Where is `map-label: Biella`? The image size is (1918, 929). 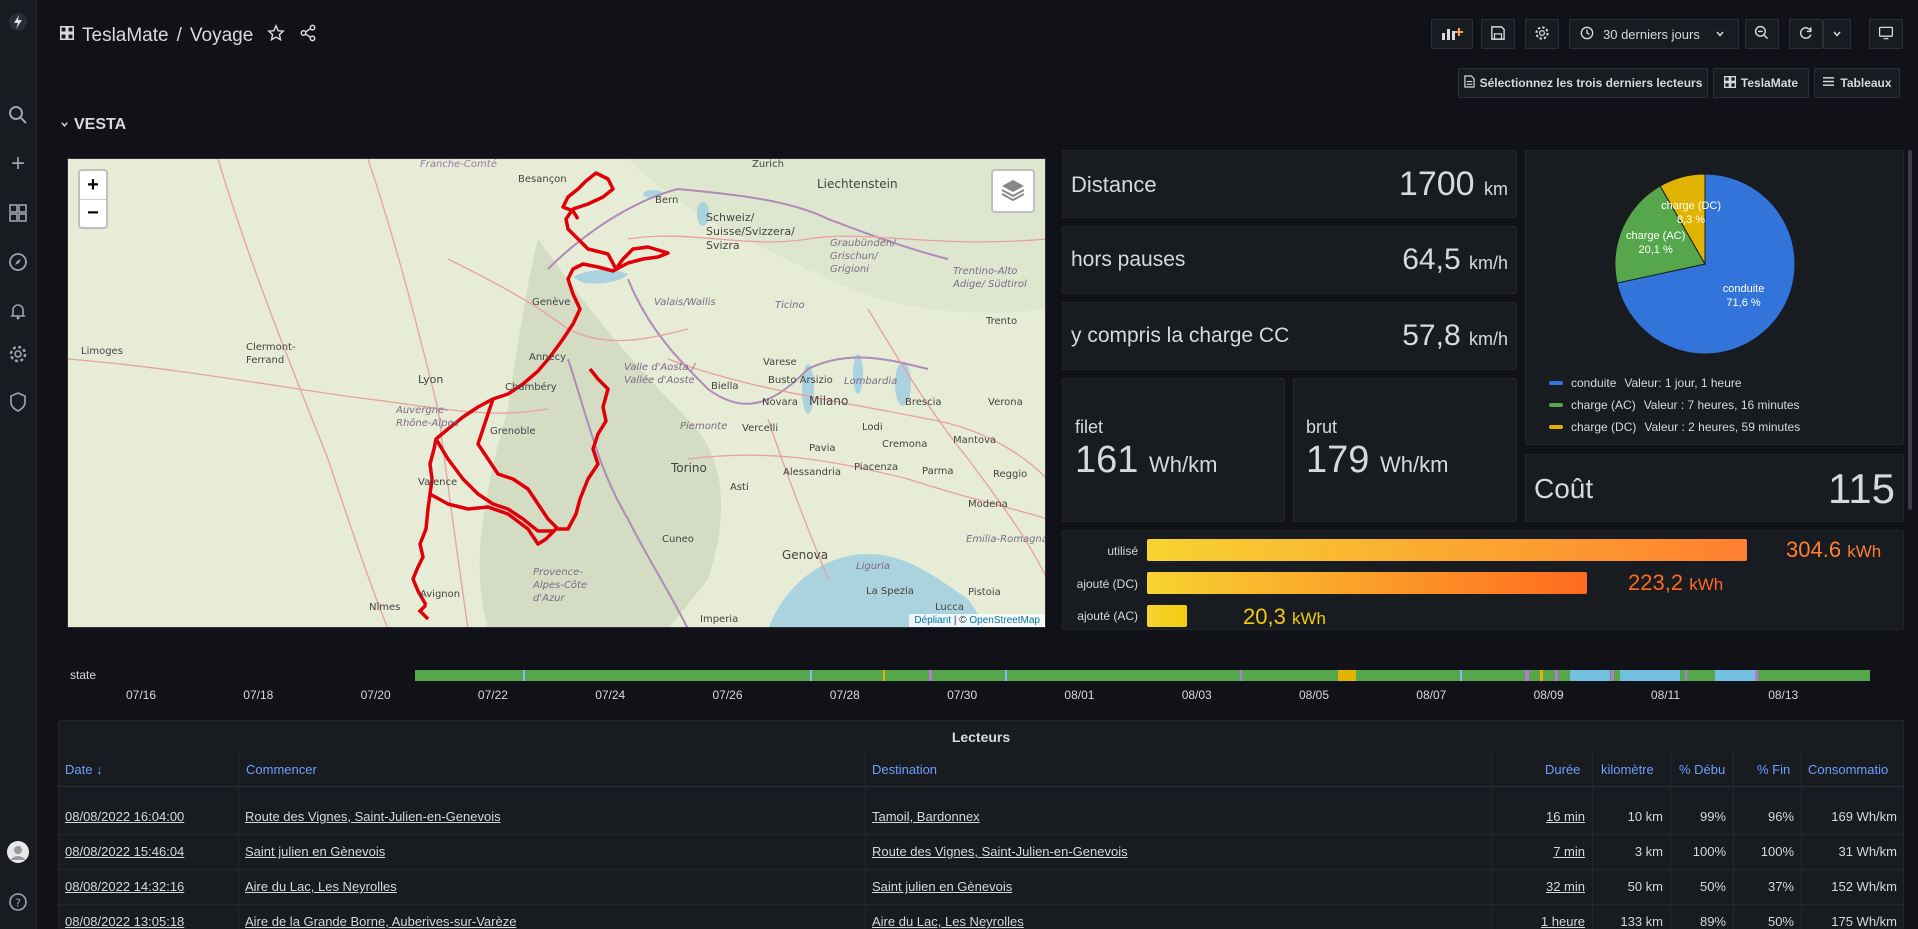 map-label: Biella is located at coordinates (725, 386).